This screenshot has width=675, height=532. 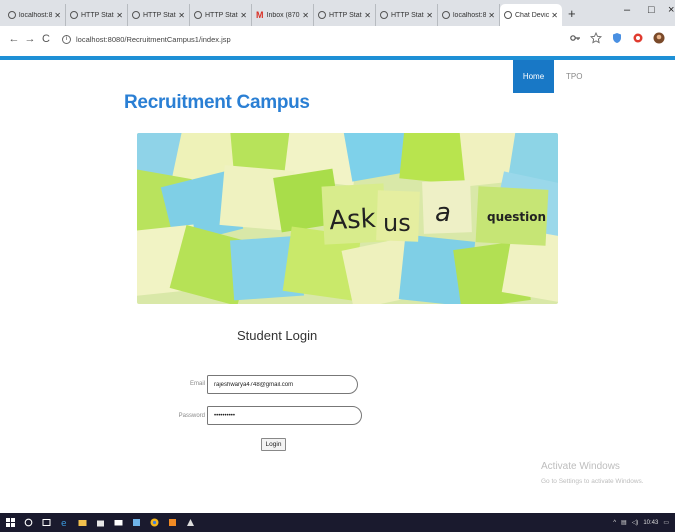 I want to click on activate-windows-title: Activate Windows, so click(x=580, y=466).